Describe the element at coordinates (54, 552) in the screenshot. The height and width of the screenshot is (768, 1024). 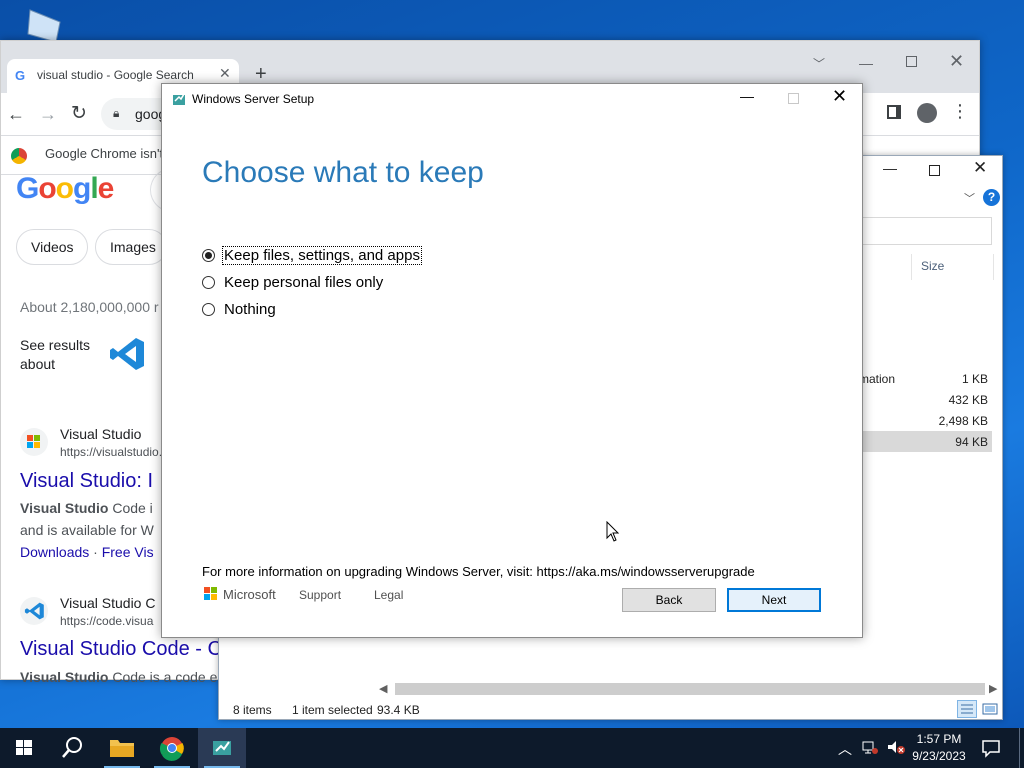
I see `sitelink-downloads: Downloads` at that location.